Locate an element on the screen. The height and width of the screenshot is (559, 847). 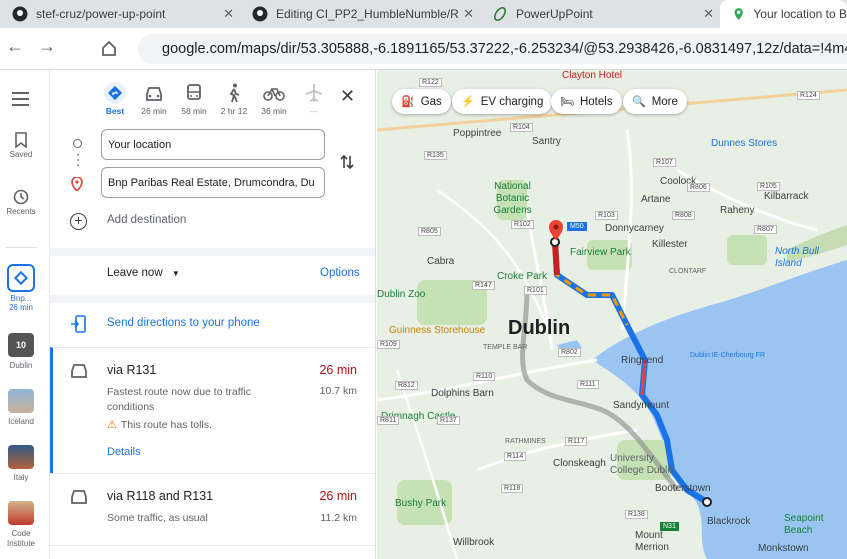
mode-transit: 58 min is located at coordinates (194, 99).